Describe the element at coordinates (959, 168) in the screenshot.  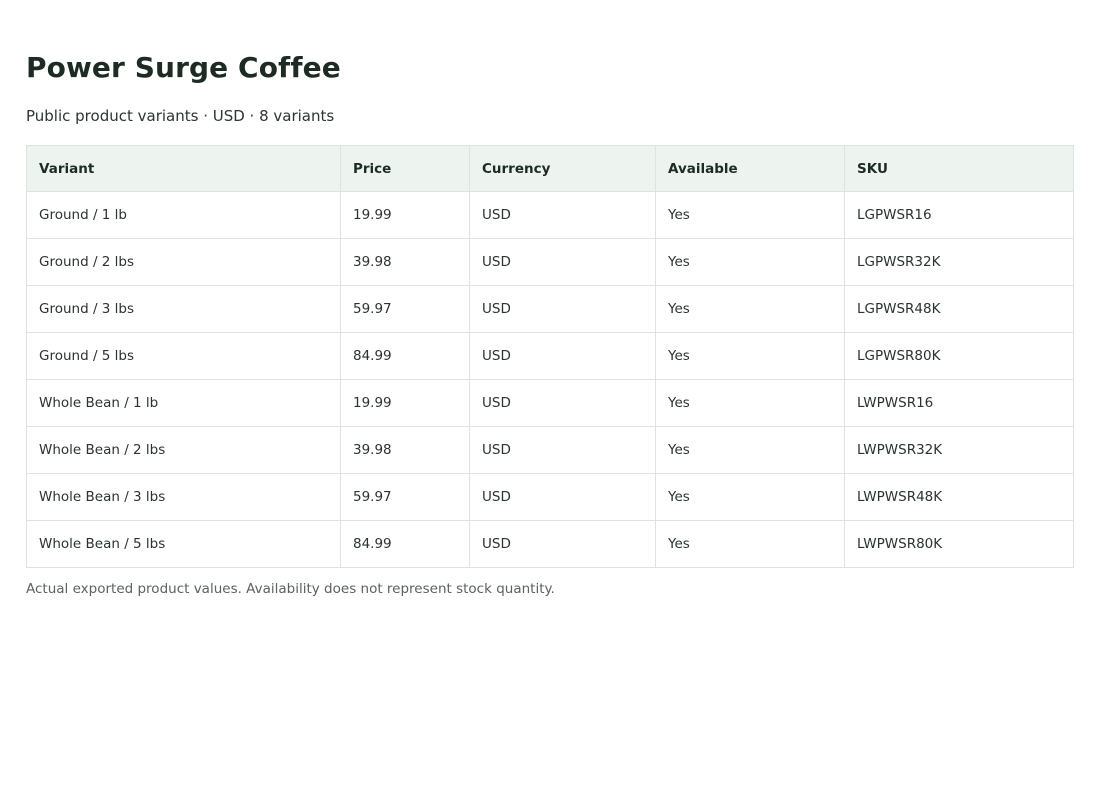
I see `column-header-sku: SKU` at that location.